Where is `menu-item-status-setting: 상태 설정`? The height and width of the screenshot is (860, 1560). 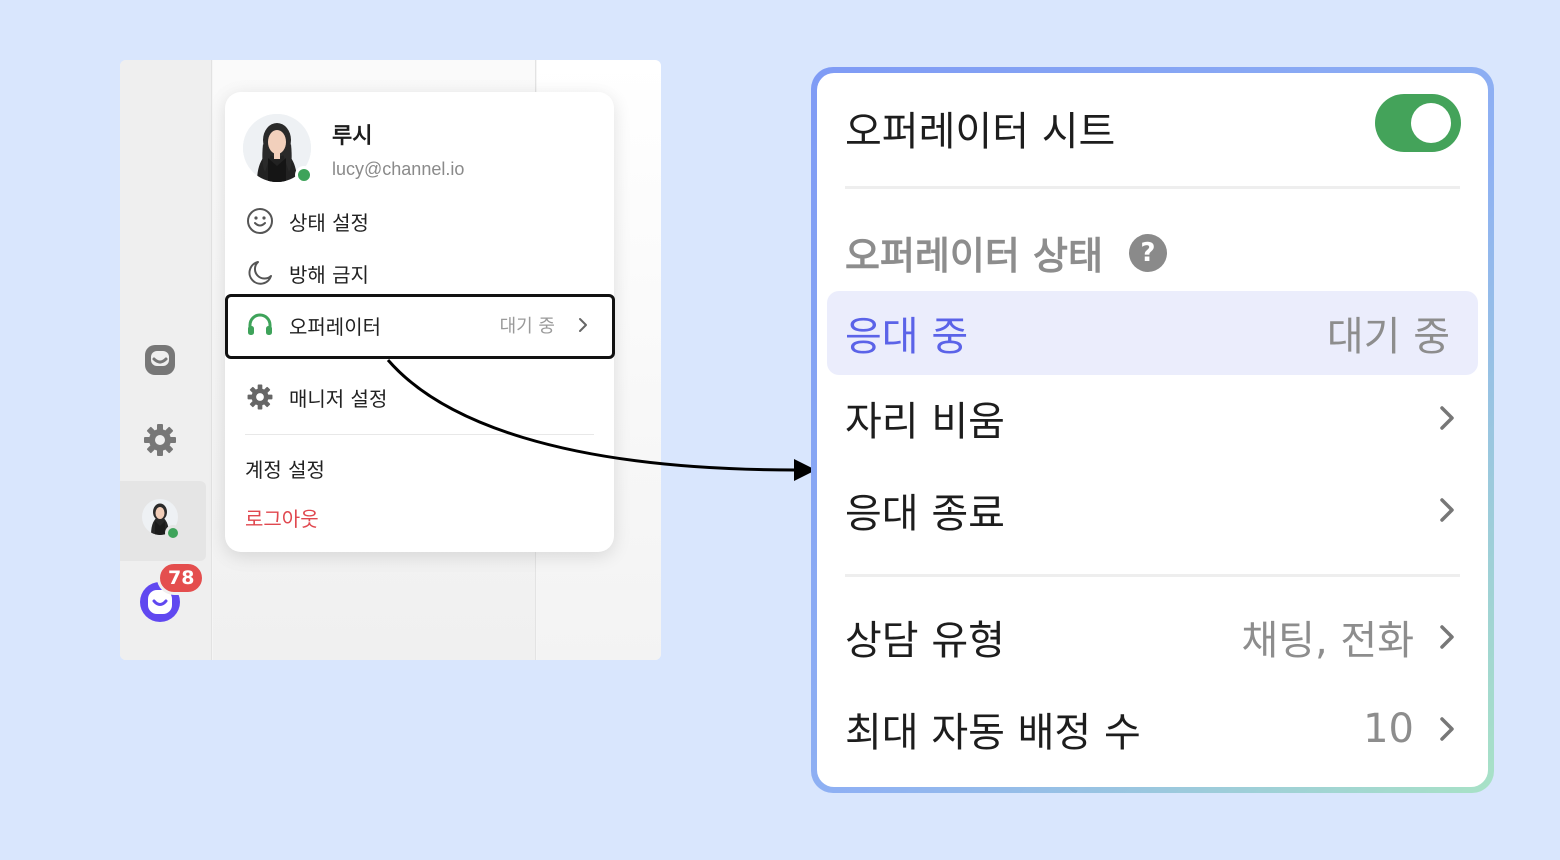
menu-item-status-setting: 상태 설정 is located at coordinates (307, 221).